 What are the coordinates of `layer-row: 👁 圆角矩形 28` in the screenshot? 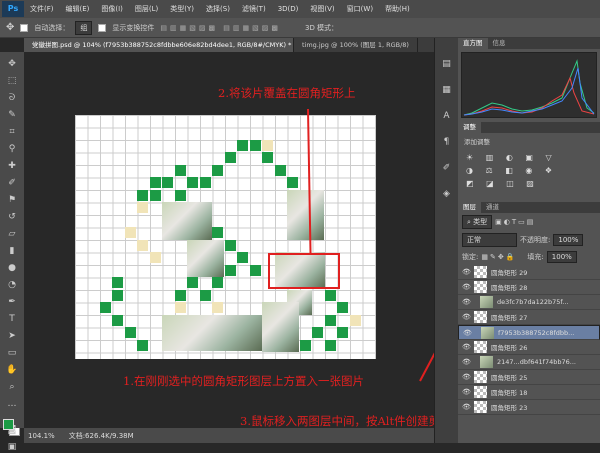 It's located at (529, 287).